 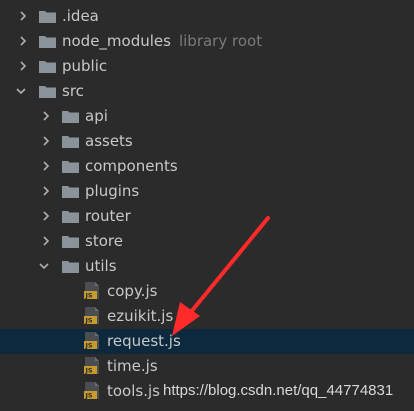 What do you see at coordinates (144, 341) in the screenshot?
I see `tree-item-label: request.js` at bounding box center [144, 341].